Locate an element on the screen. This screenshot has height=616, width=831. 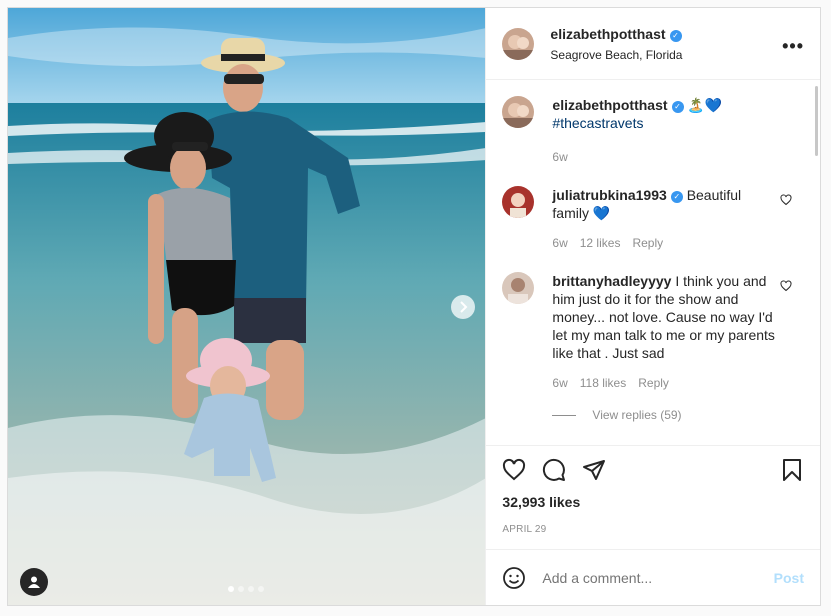
scrollbar is located at coordinates (816, 121).